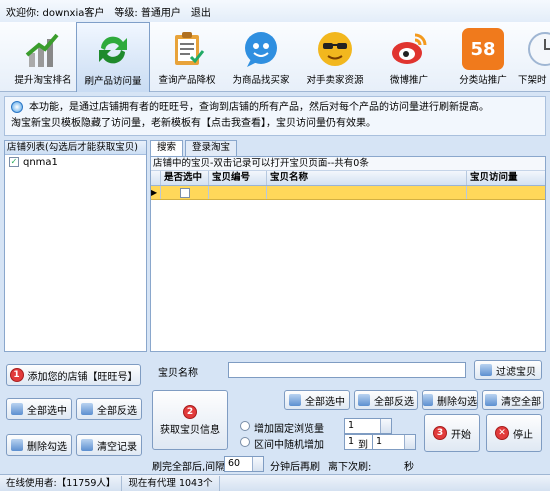  I want to click on shop-list-item: ✓ qnma1, so click(75, 162).